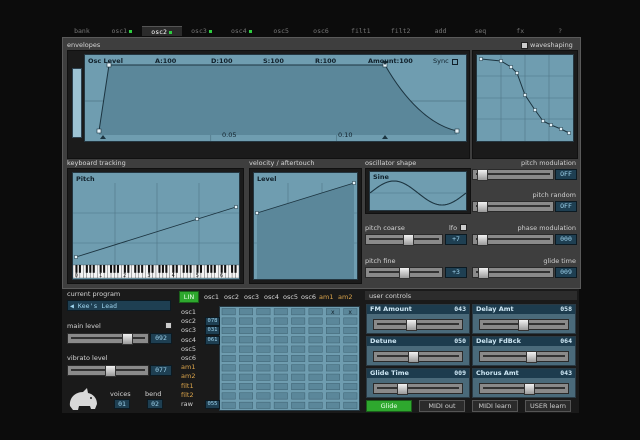  What do you see at coordinates (251, 297) in the screenshot?
I see `matrix-column-osc3: osc3` at bounding box center [251, 297].